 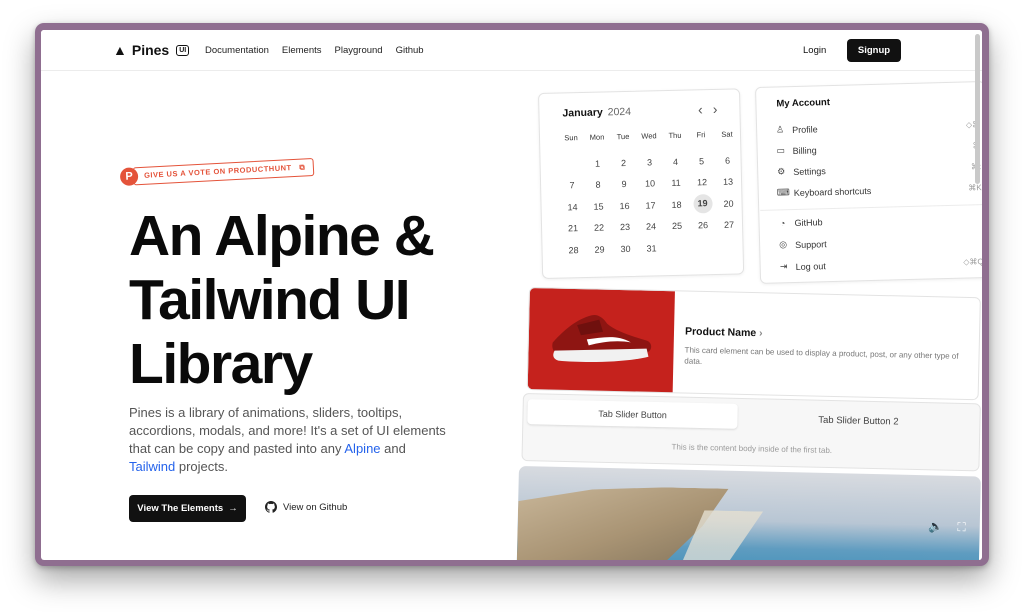 I want to click on weekday-label: Mon, so click(x=597, y=137).